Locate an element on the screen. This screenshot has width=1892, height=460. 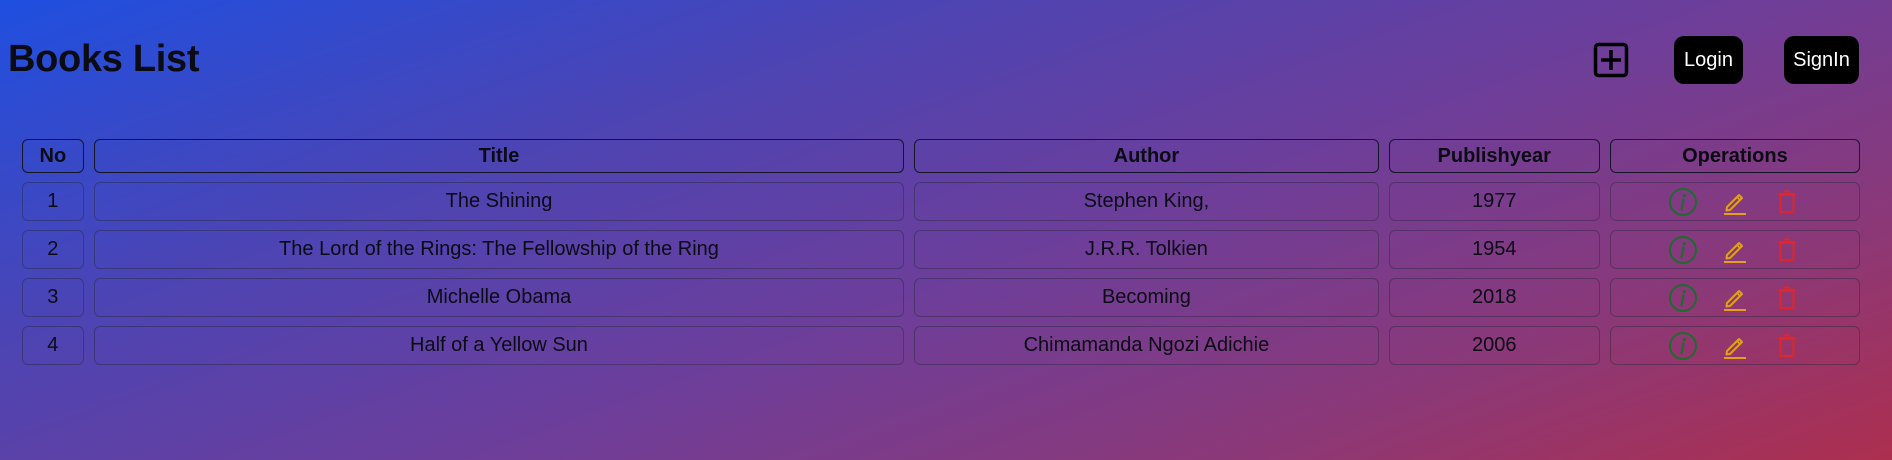
cell-year: 2006 is located at coordinates (1494, 345).